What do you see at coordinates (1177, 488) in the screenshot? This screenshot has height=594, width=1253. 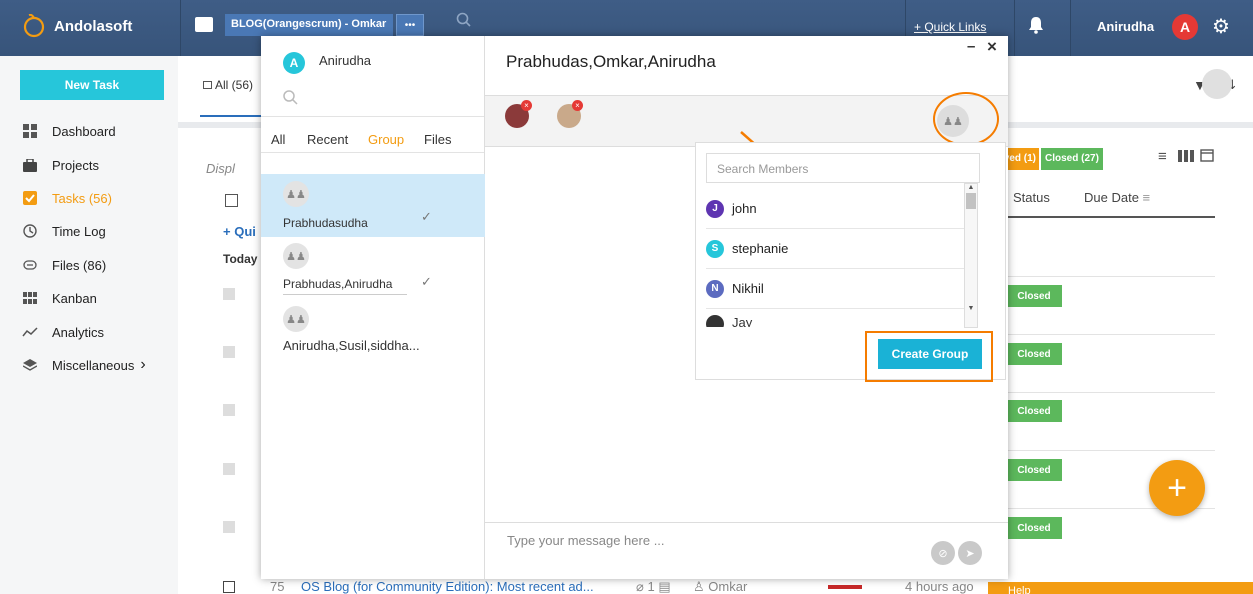 I see `add-task-fab: +` at bounding box center [1177, 488].